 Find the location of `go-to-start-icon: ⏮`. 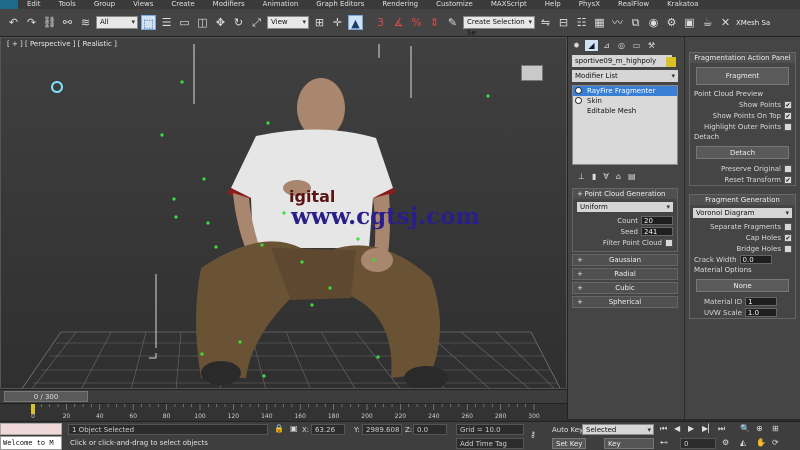

go-to-start-icon: ⏮ is located at coordinates (663, 429).